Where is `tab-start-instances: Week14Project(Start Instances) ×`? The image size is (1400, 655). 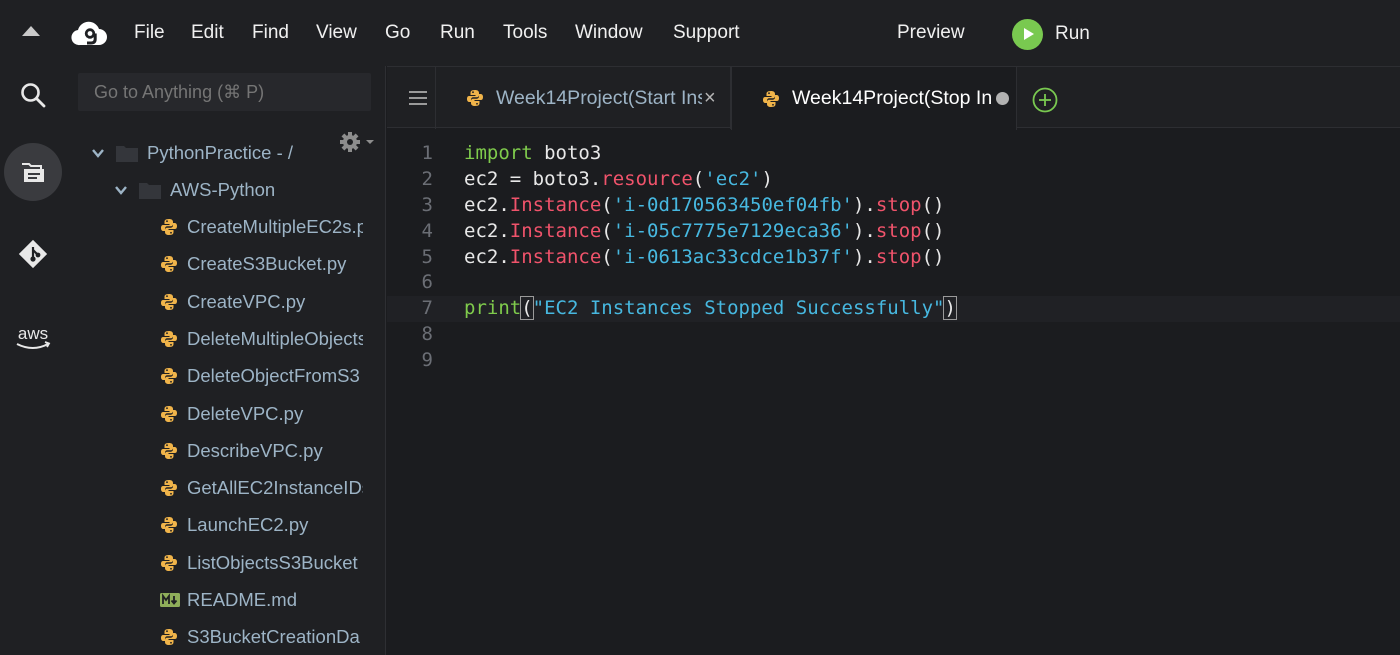 tab-start-instances: Week14Project(Start Instances) × is located at coordinates (583, 98).